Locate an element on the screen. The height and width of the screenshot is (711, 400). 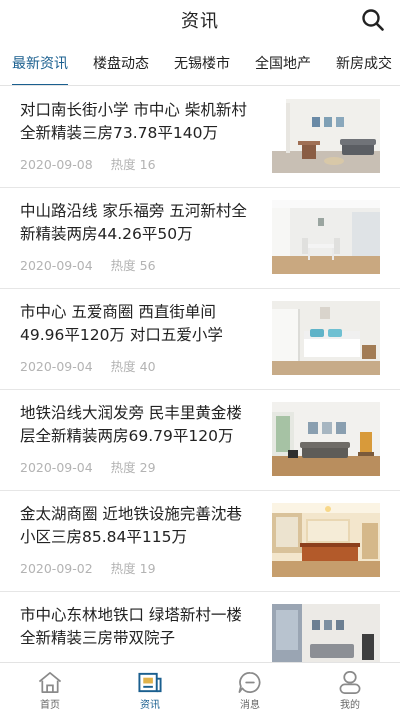
article-date: 2020-09-08 is located at coordinates (56, 164).